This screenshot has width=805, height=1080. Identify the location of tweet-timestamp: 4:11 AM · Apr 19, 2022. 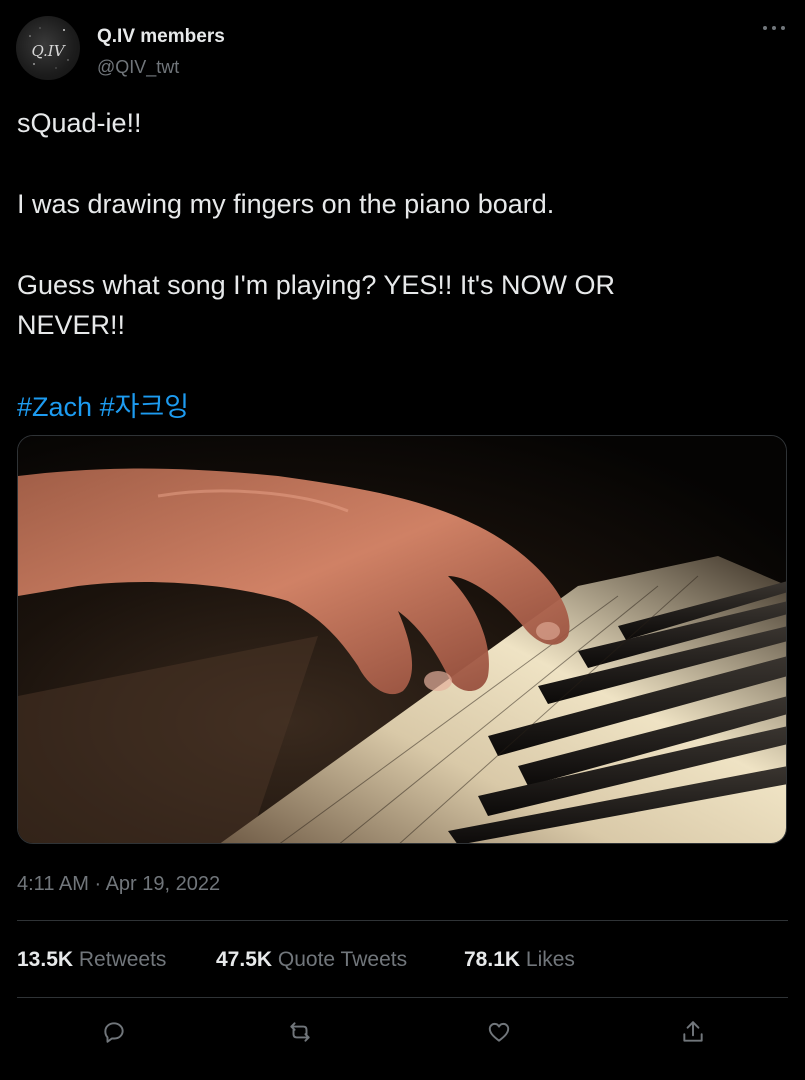
(118, 884).